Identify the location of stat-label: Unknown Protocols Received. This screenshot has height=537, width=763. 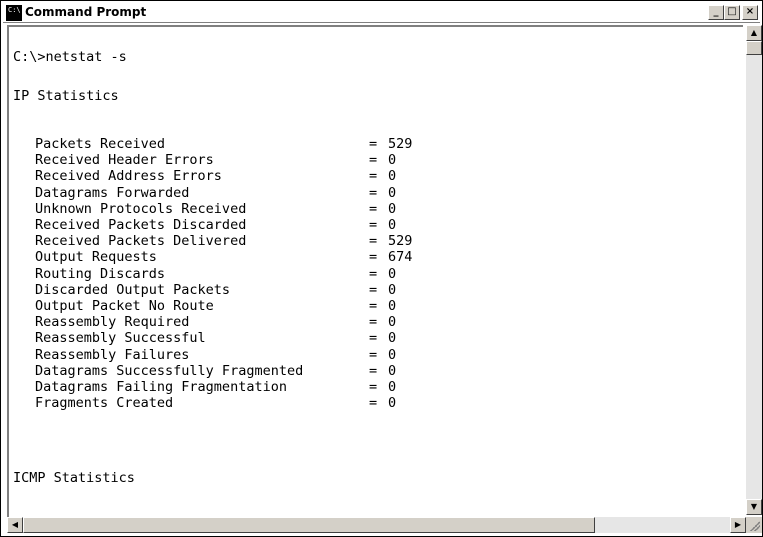
(141, 208).